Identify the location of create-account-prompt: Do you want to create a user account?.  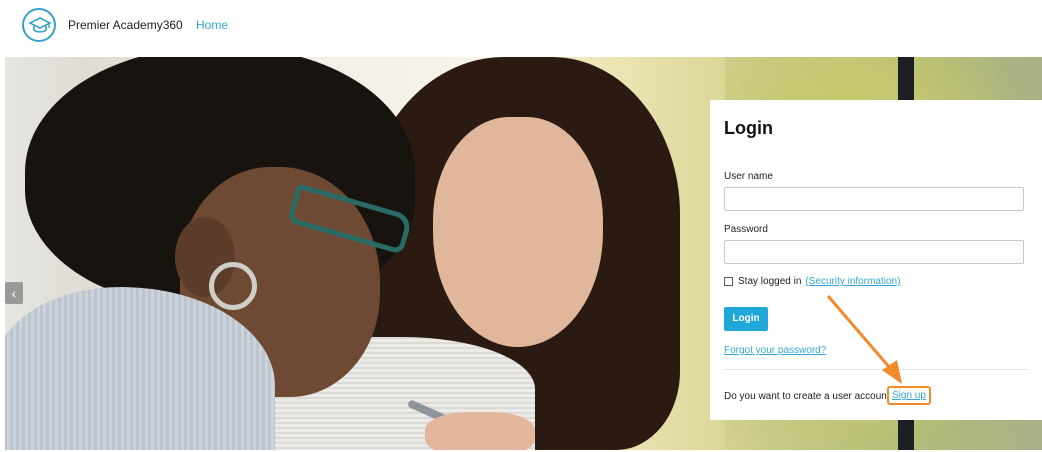
(810, 396).